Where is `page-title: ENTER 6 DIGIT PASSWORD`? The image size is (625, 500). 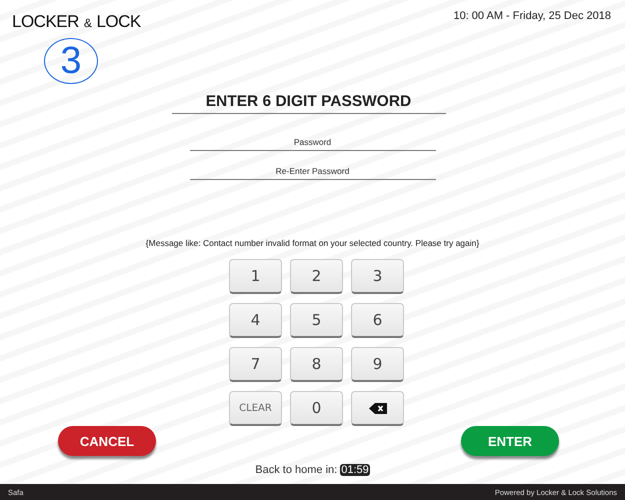
page-title: ENTER 6 DIGIT PASSWORD is located at coordinates (309, 99).